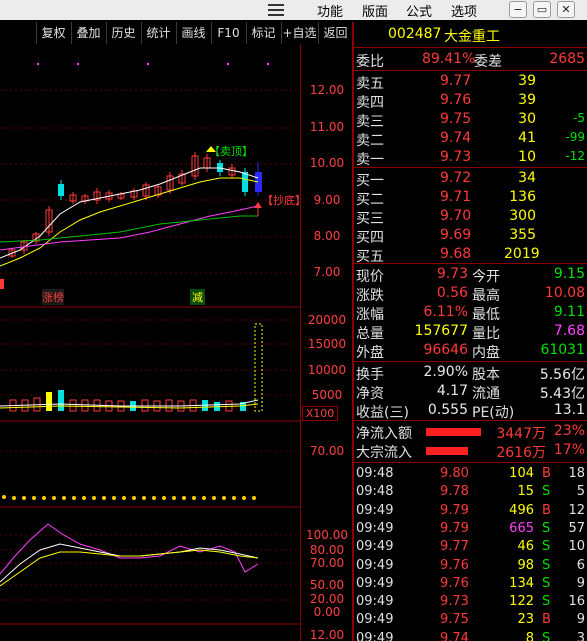 The width and height of the screenshot is (587, 641). I want to click on mark-button: 标记, so click(263, 33).